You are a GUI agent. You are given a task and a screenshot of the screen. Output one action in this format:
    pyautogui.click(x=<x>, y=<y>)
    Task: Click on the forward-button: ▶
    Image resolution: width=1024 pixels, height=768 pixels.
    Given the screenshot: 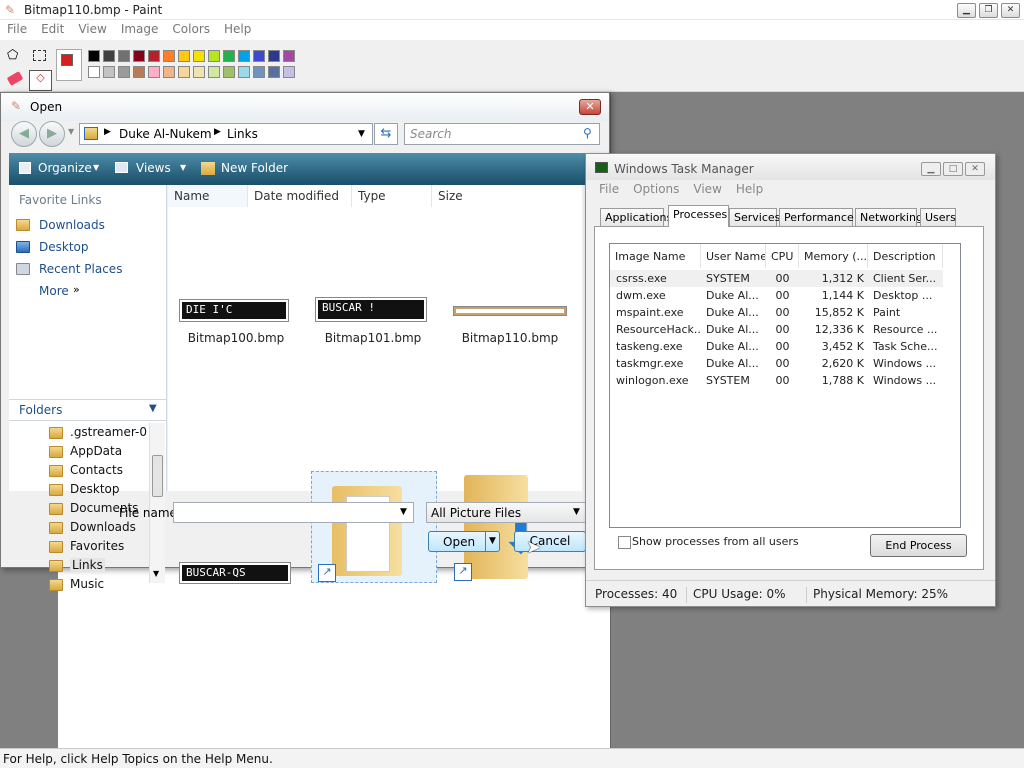 What is the action you would take?
    pyautogui.click(x=52, y=134)
    